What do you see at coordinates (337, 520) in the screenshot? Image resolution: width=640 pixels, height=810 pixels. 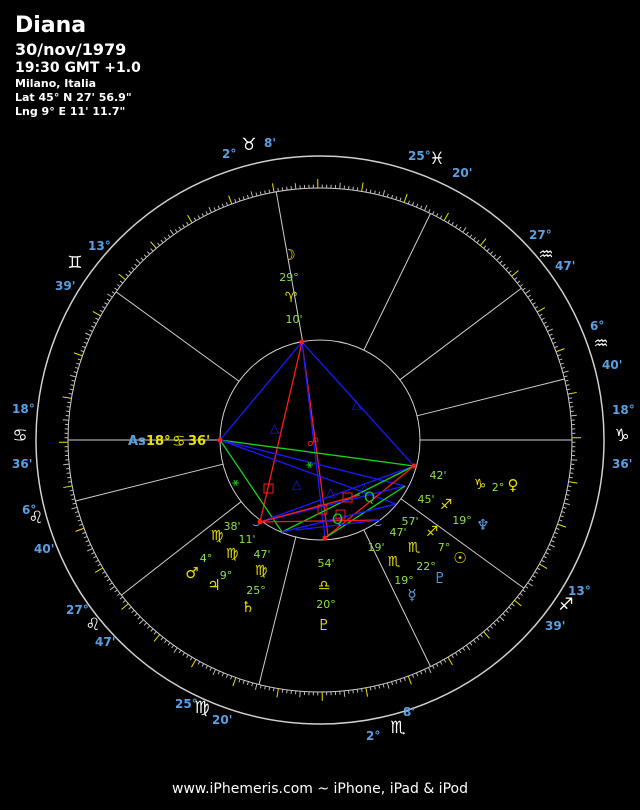 I see `aspect-glyph: Q` at bounding box center [337, 520].